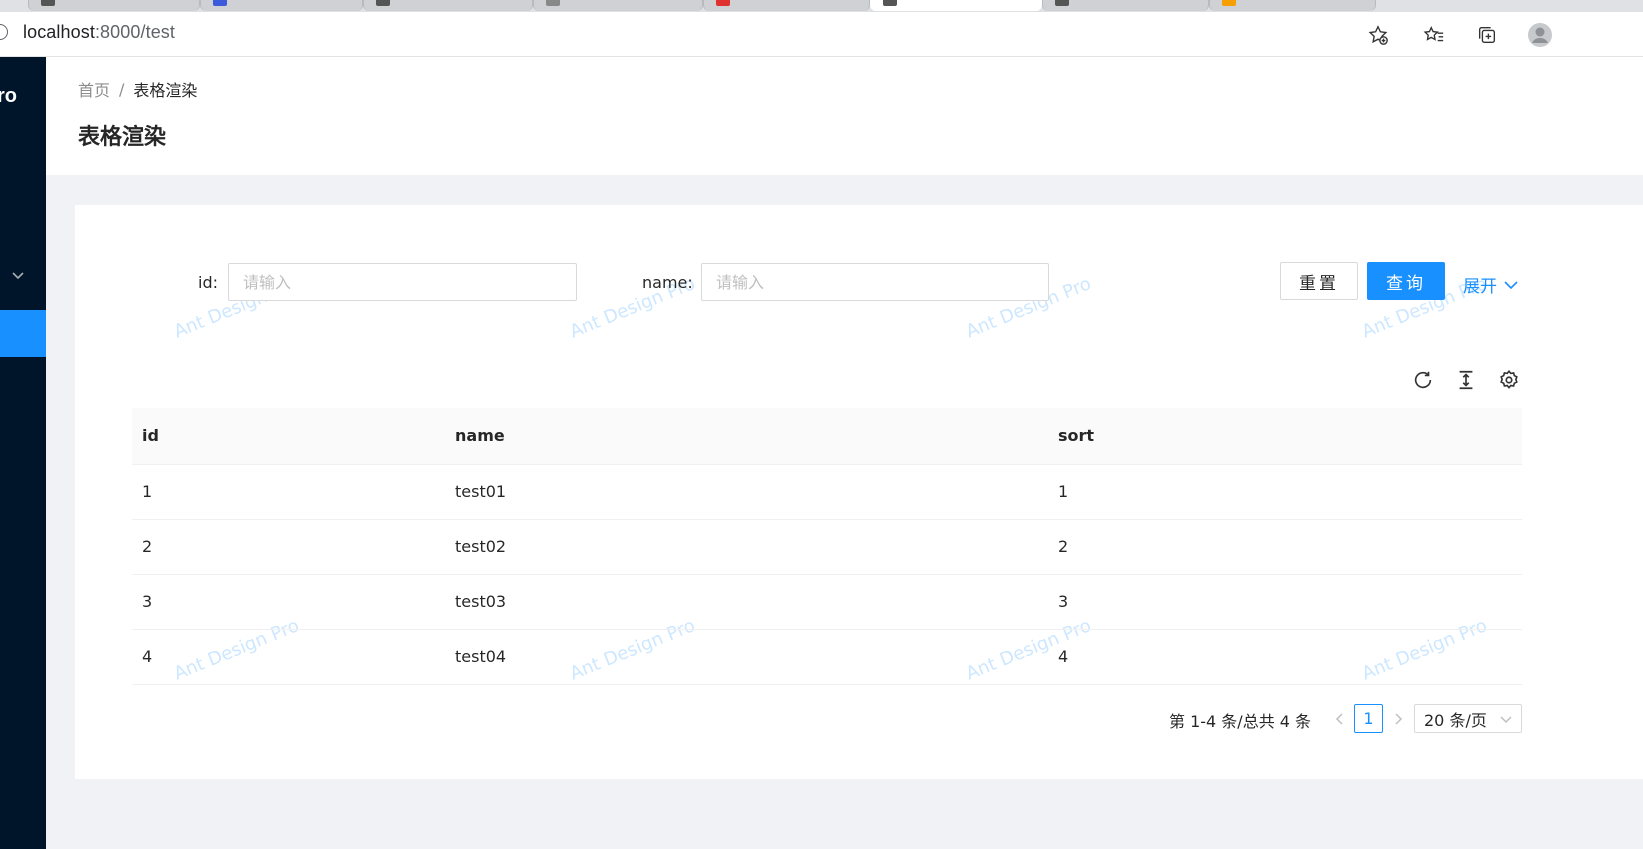 The image size is (1643, 849). I want to click on sidebar-item-selected, so click(23, 333).